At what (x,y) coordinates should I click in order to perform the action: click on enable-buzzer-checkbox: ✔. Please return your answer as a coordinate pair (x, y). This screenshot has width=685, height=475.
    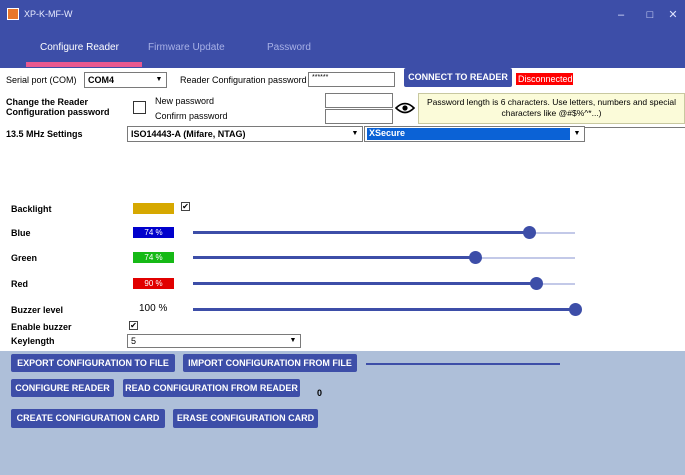
    Looking at the image, I should click on (133, 325).